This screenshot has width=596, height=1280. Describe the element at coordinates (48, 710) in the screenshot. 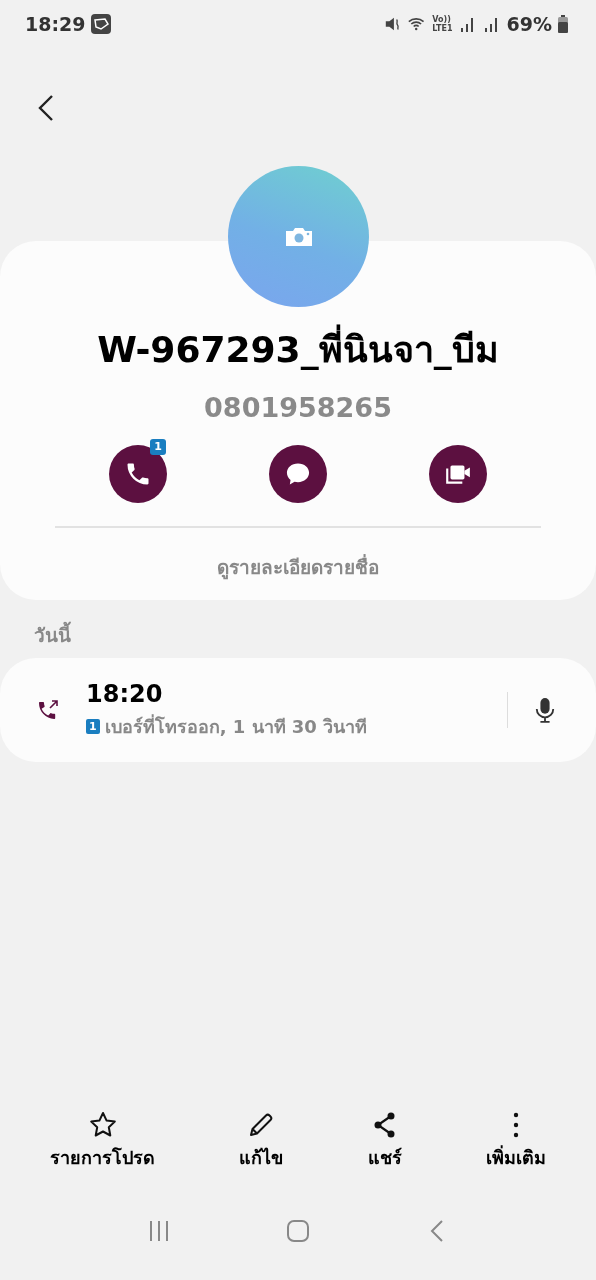

I see `outgoing-call-icon` at that location.